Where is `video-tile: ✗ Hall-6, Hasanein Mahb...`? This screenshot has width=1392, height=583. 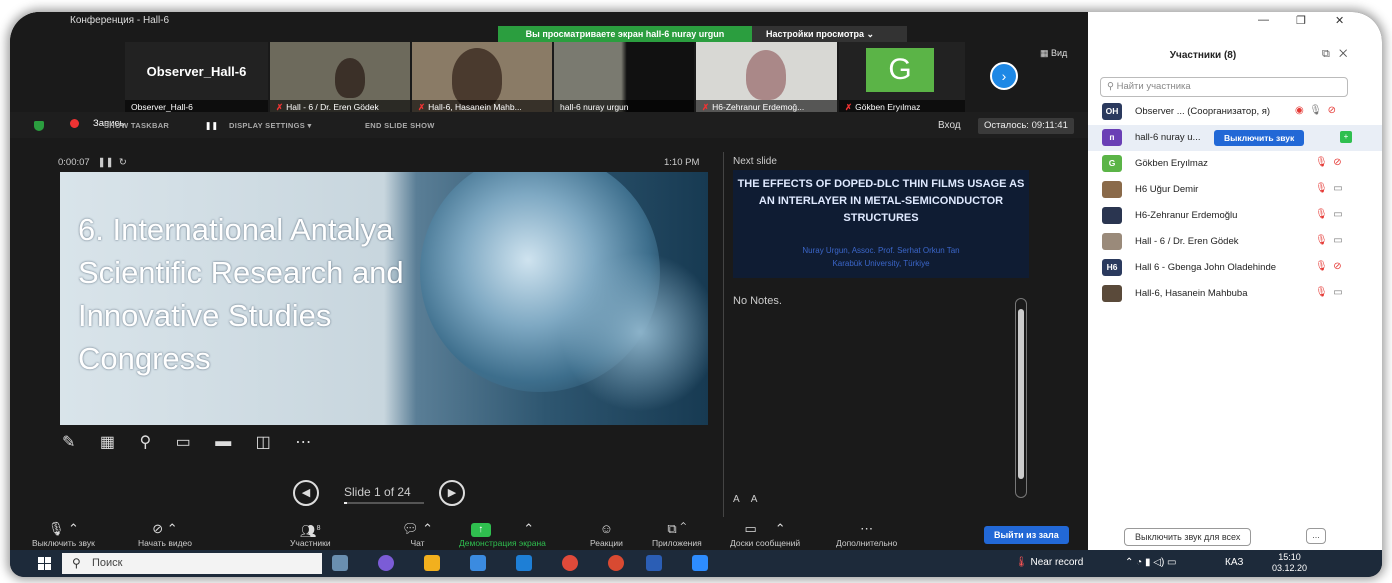 video-tile: ✗ Hall-6, Hasanein Mahb... is located at coordinates (482, 78).